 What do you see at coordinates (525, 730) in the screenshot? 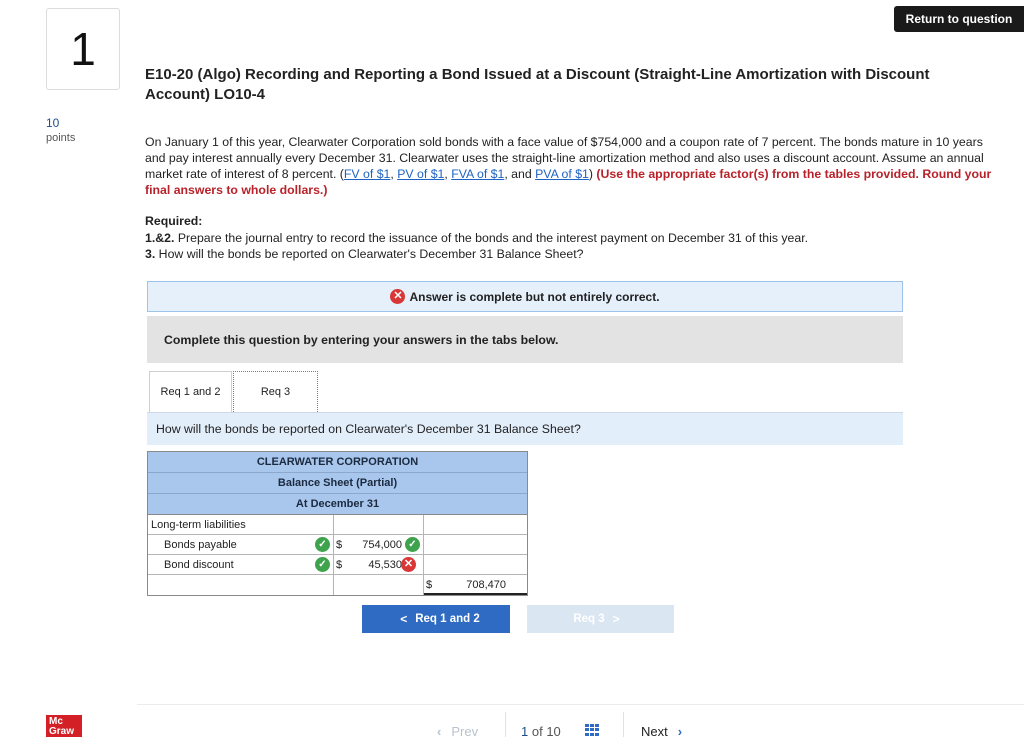
I see `page-current: 1` at bounding box center [525, 730].